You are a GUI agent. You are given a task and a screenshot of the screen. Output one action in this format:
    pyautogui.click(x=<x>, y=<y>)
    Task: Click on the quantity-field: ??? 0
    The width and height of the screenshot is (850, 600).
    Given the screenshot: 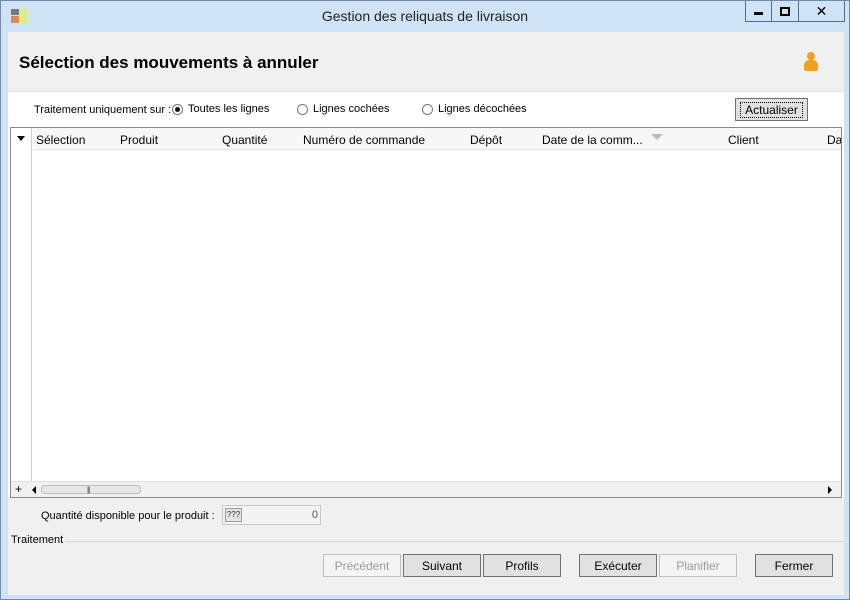 What is the action you would take?
    pyautogui.click(x=271, y=515)
    